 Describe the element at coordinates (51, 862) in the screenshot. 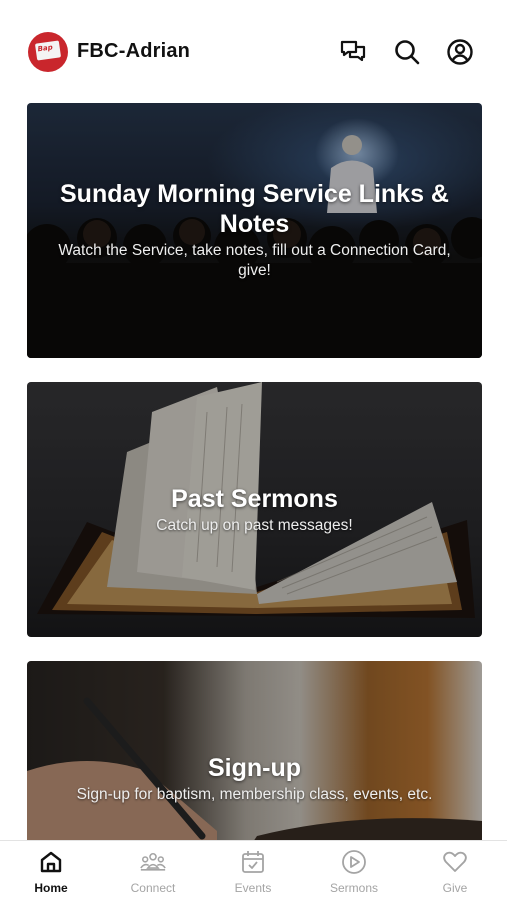

I see `home-icon` at that location.